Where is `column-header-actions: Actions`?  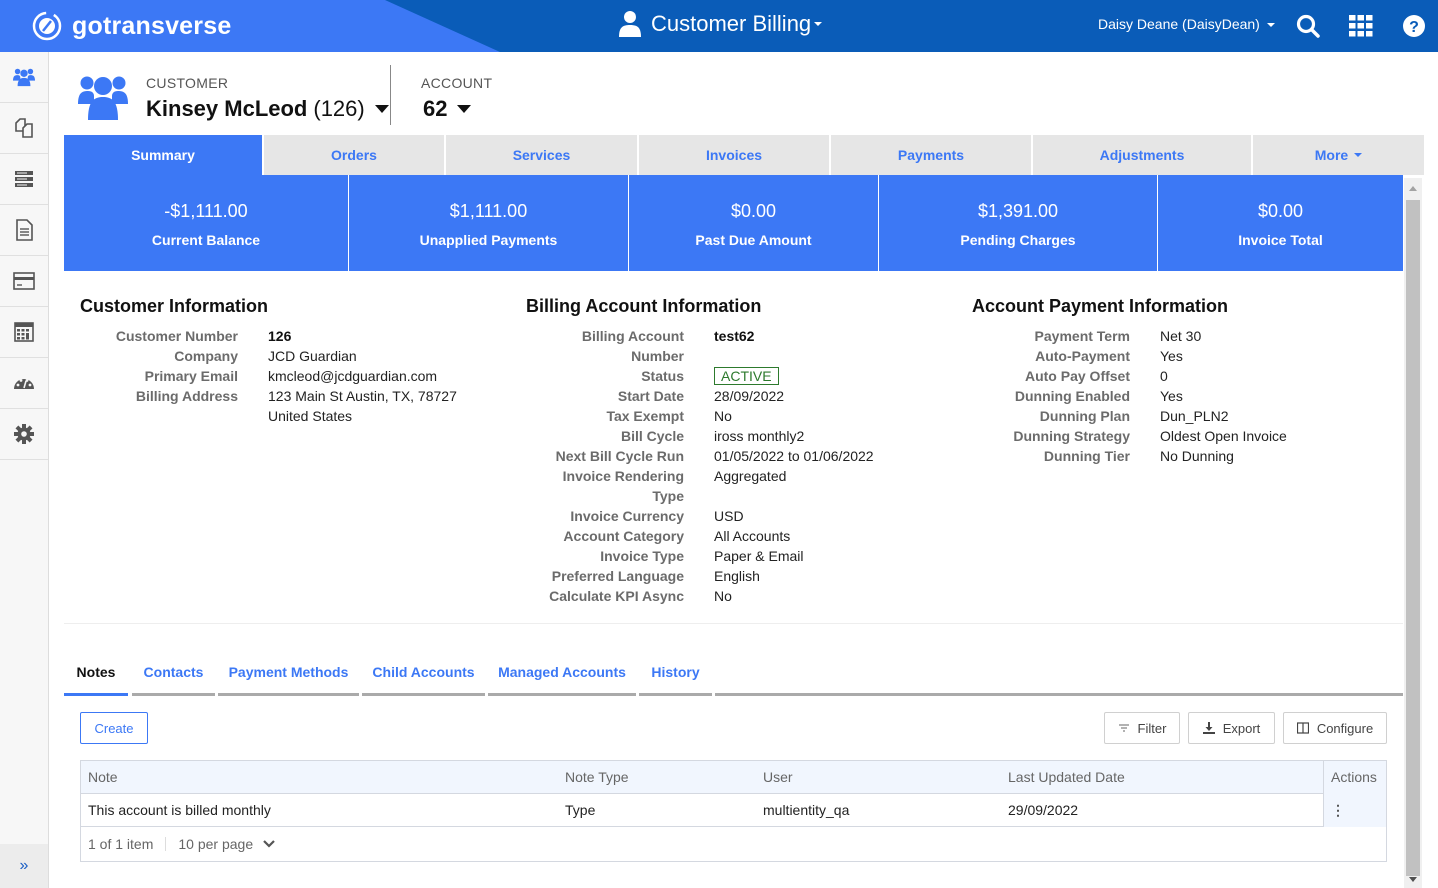 column-header-actions: Actions is located at coordinates (1354, 777).